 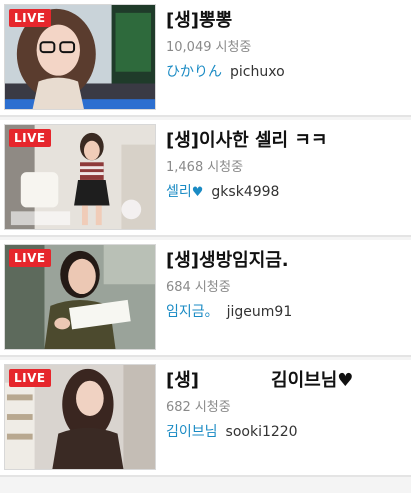 I want to click on viewer-count: 684 시청중, so click(x=200, y=285).